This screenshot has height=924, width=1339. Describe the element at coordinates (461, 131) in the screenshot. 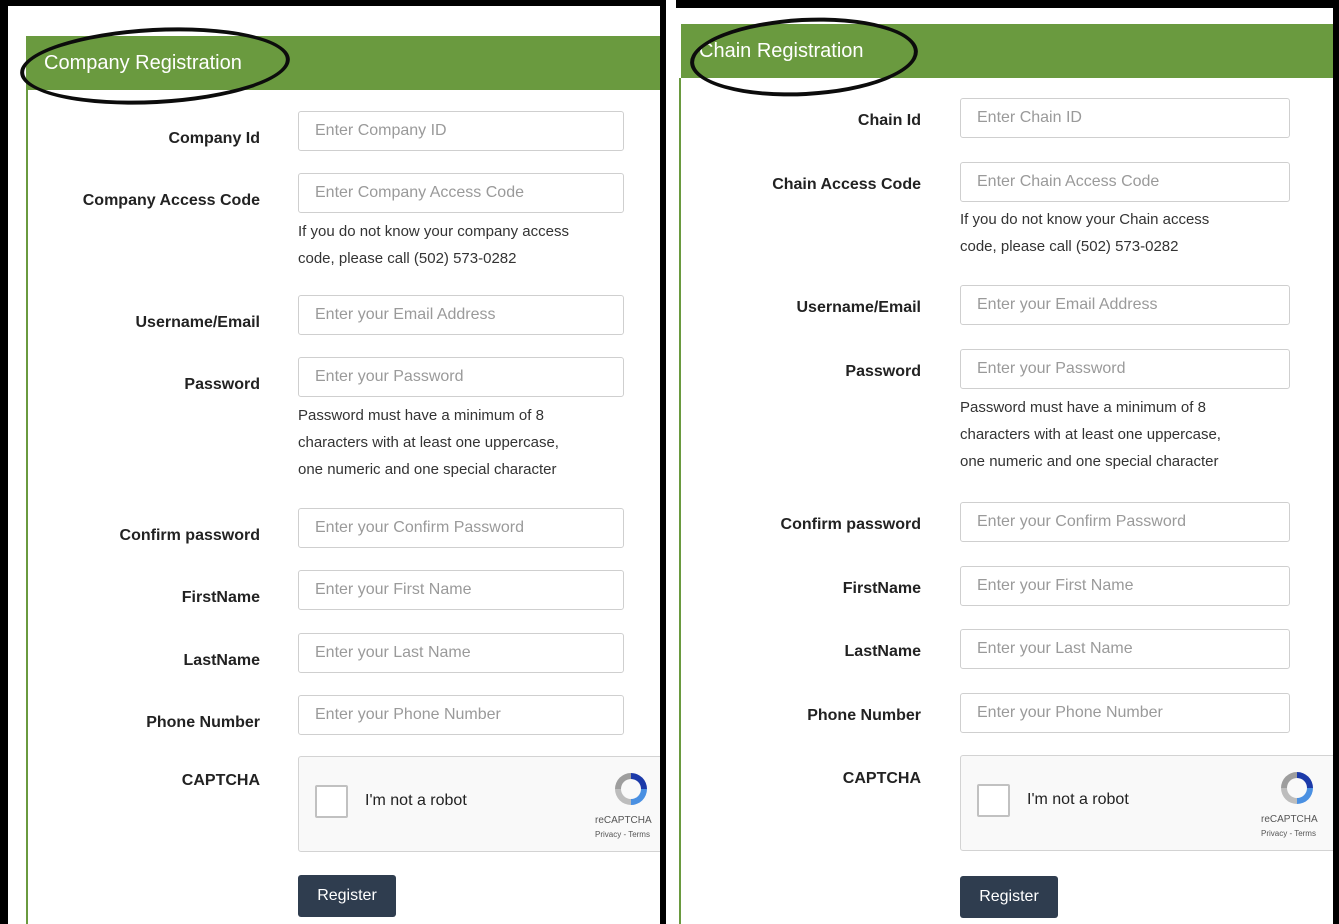

I see `company-id-input` at that location.